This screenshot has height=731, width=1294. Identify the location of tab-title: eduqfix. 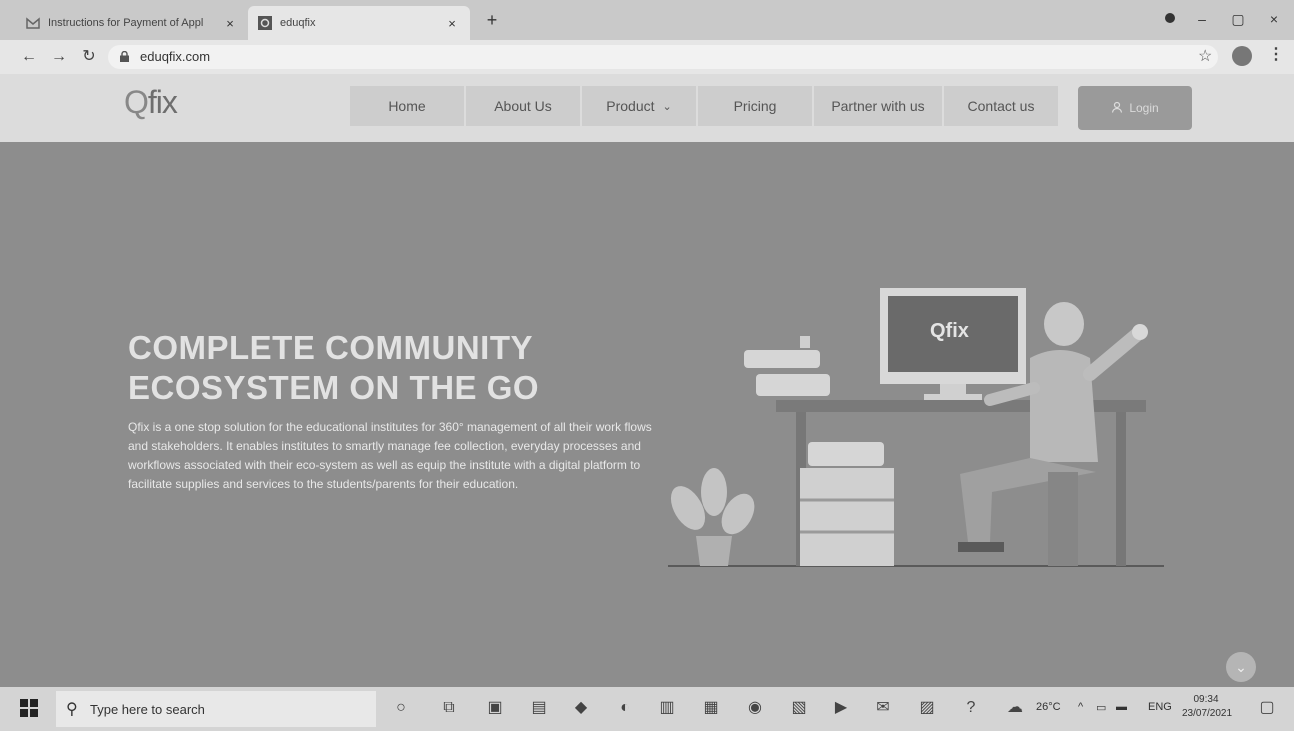
(298, 23).